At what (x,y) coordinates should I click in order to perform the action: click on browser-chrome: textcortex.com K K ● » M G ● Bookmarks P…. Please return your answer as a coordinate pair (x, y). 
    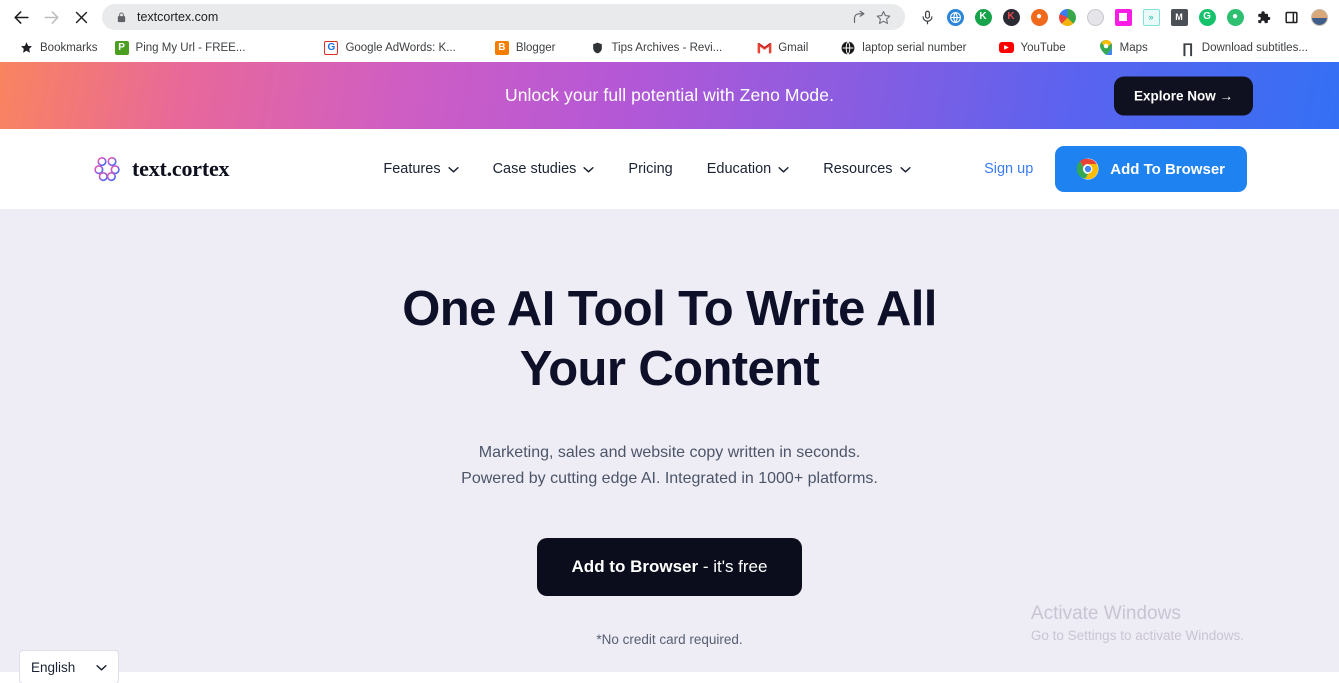
    Looking at the image, I should click on (669, 31).